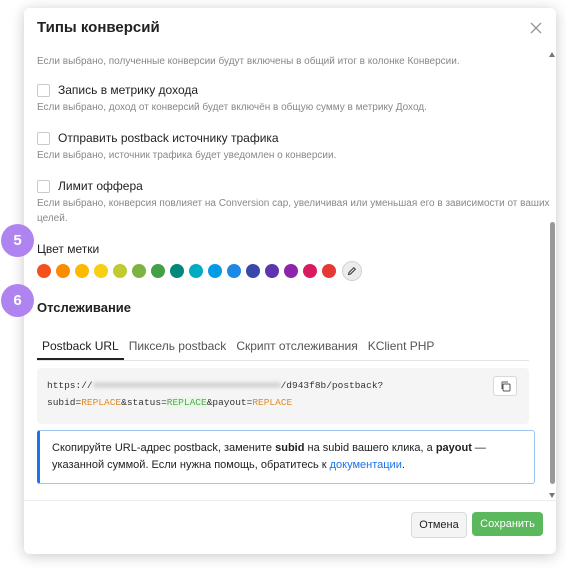  Describe the element at coordinates (43, 138) in the screenshot. I see `postback-checkbox` at that location.